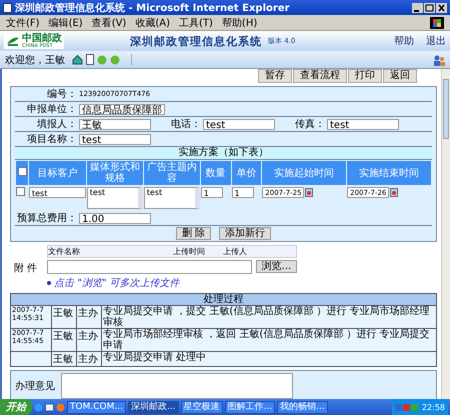 Image resolution: width=450 pixels, height=415 pixels. Describe the element at coordinates (216, 173) in the screenshot. I see `column-header: 数量` at that location.